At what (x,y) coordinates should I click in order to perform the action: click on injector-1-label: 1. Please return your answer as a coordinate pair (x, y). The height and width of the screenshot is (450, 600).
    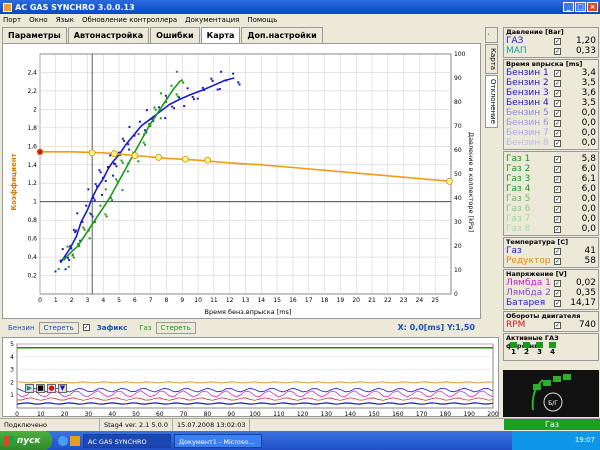
    Looking at the image, I should click on (513, 352).